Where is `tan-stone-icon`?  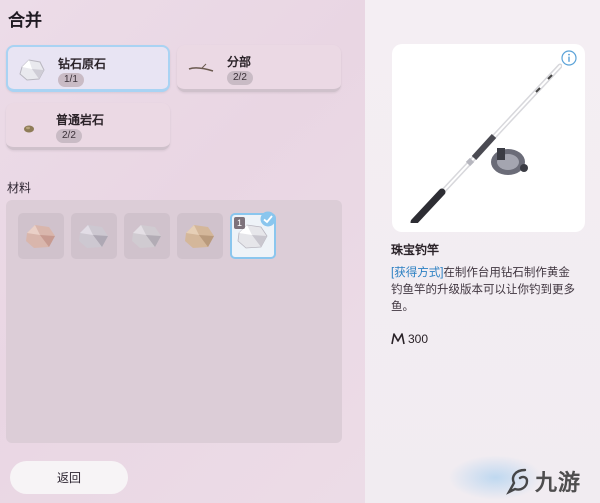 tan-stone-icon is located at coordinates (199, 236).